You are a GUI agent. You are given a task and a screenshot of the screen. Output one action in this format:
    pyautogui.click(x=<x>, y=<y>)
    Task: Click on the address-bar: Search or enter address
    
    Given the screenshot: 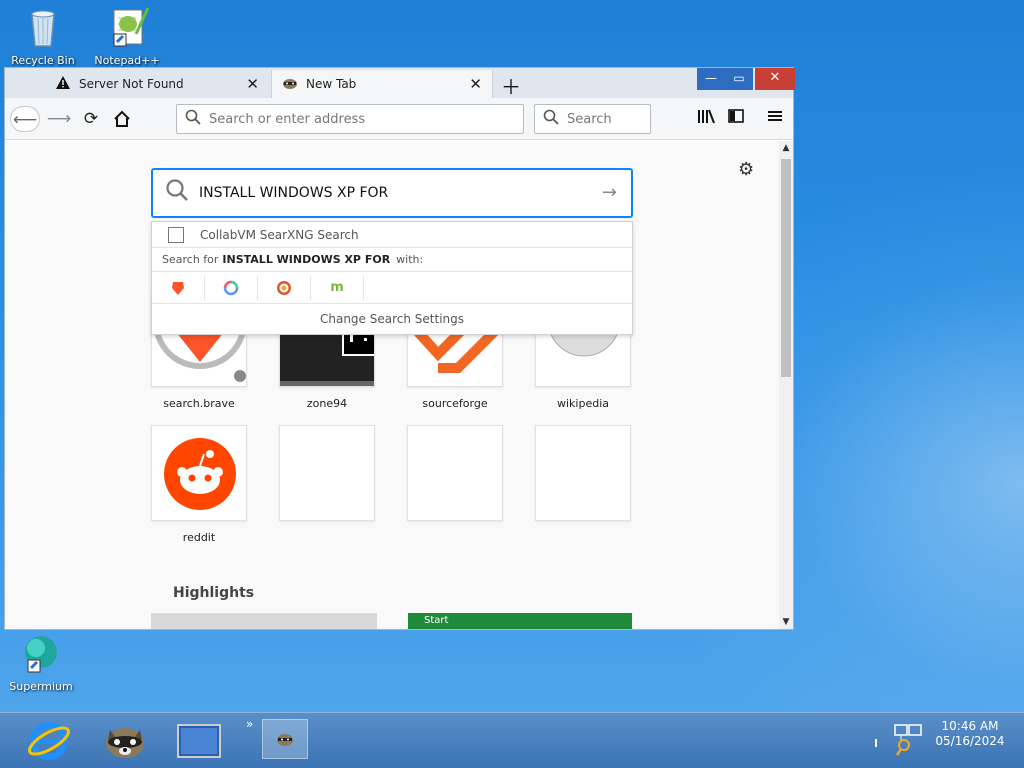 What is the action you would take?
    pyautogui.click(x=350, y=119)
    